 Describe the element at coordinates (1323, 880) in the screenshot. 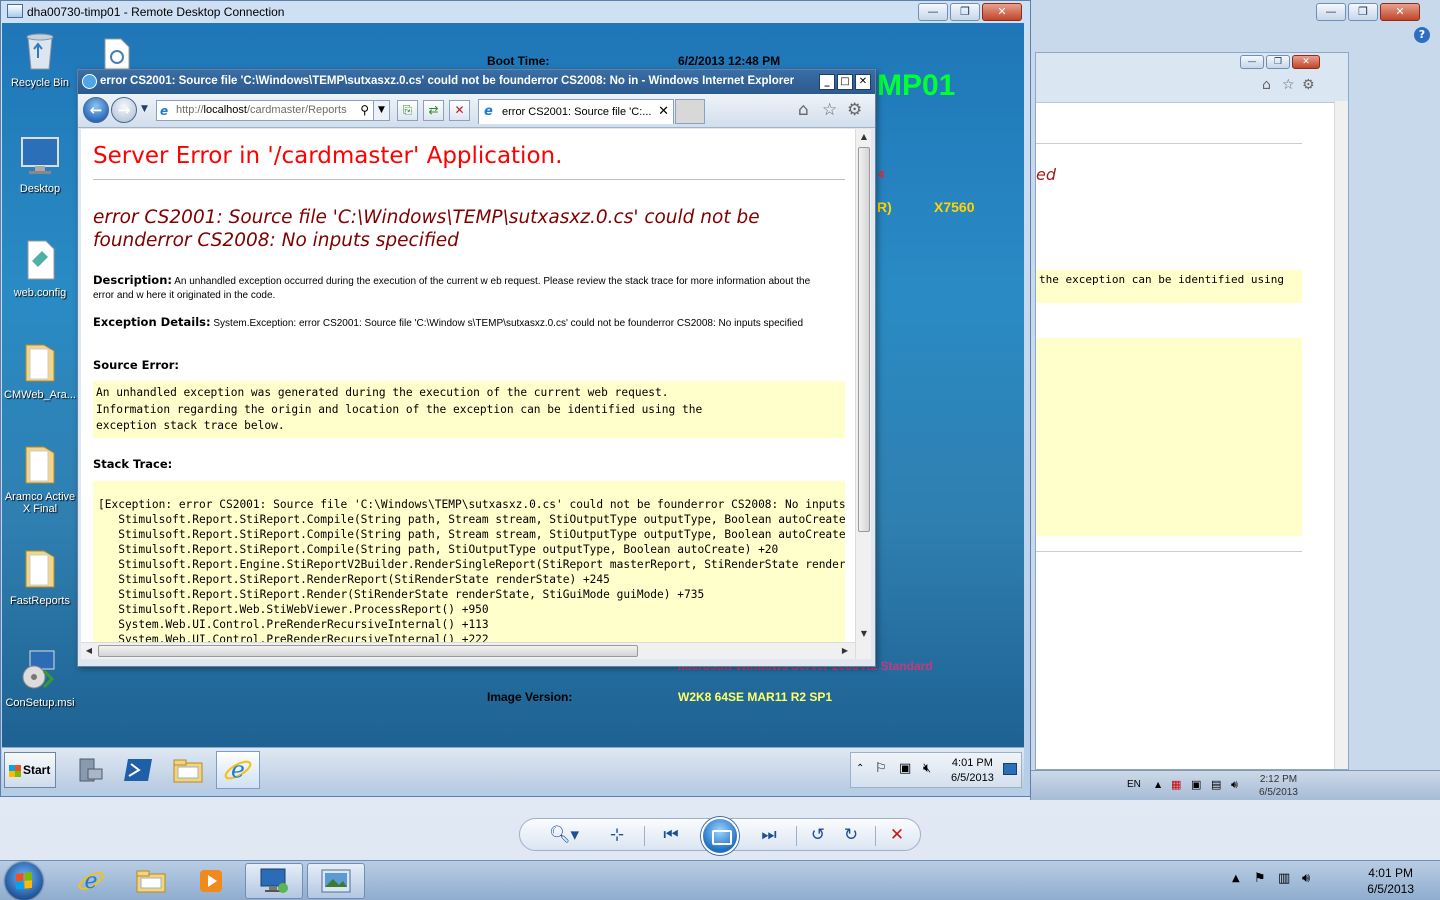

I see `host-system-tray: ▲ ⚑ ▥ 🔊︎ 4:01 PM 6/5/2013` at that location.